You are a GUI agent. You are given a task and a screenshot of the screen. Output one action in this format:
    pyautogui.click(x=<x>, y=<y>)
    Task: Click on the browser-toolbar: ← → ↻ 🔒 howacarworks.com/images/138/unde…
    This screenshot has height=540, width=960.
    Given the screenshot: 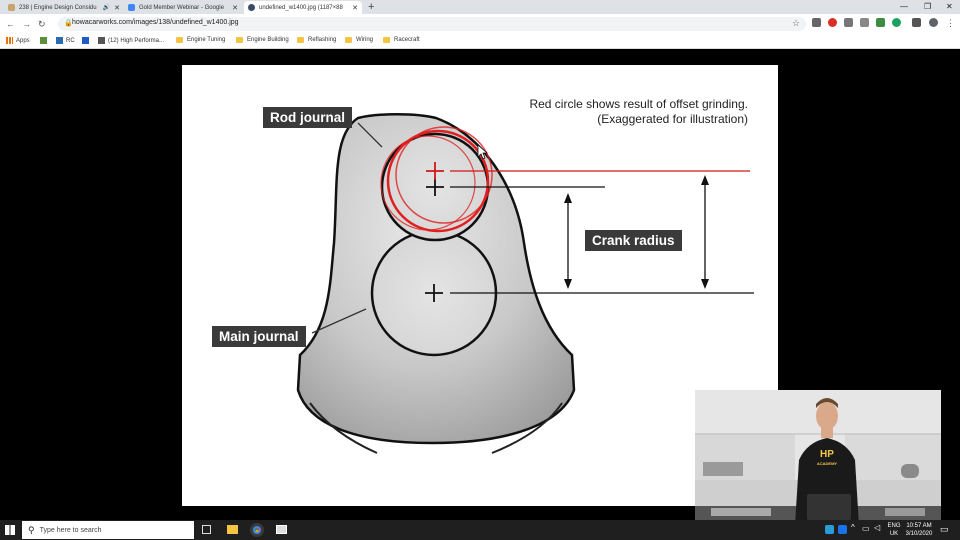 What is the action you would take?
    pyautogui.click(x=480, y=24)
    